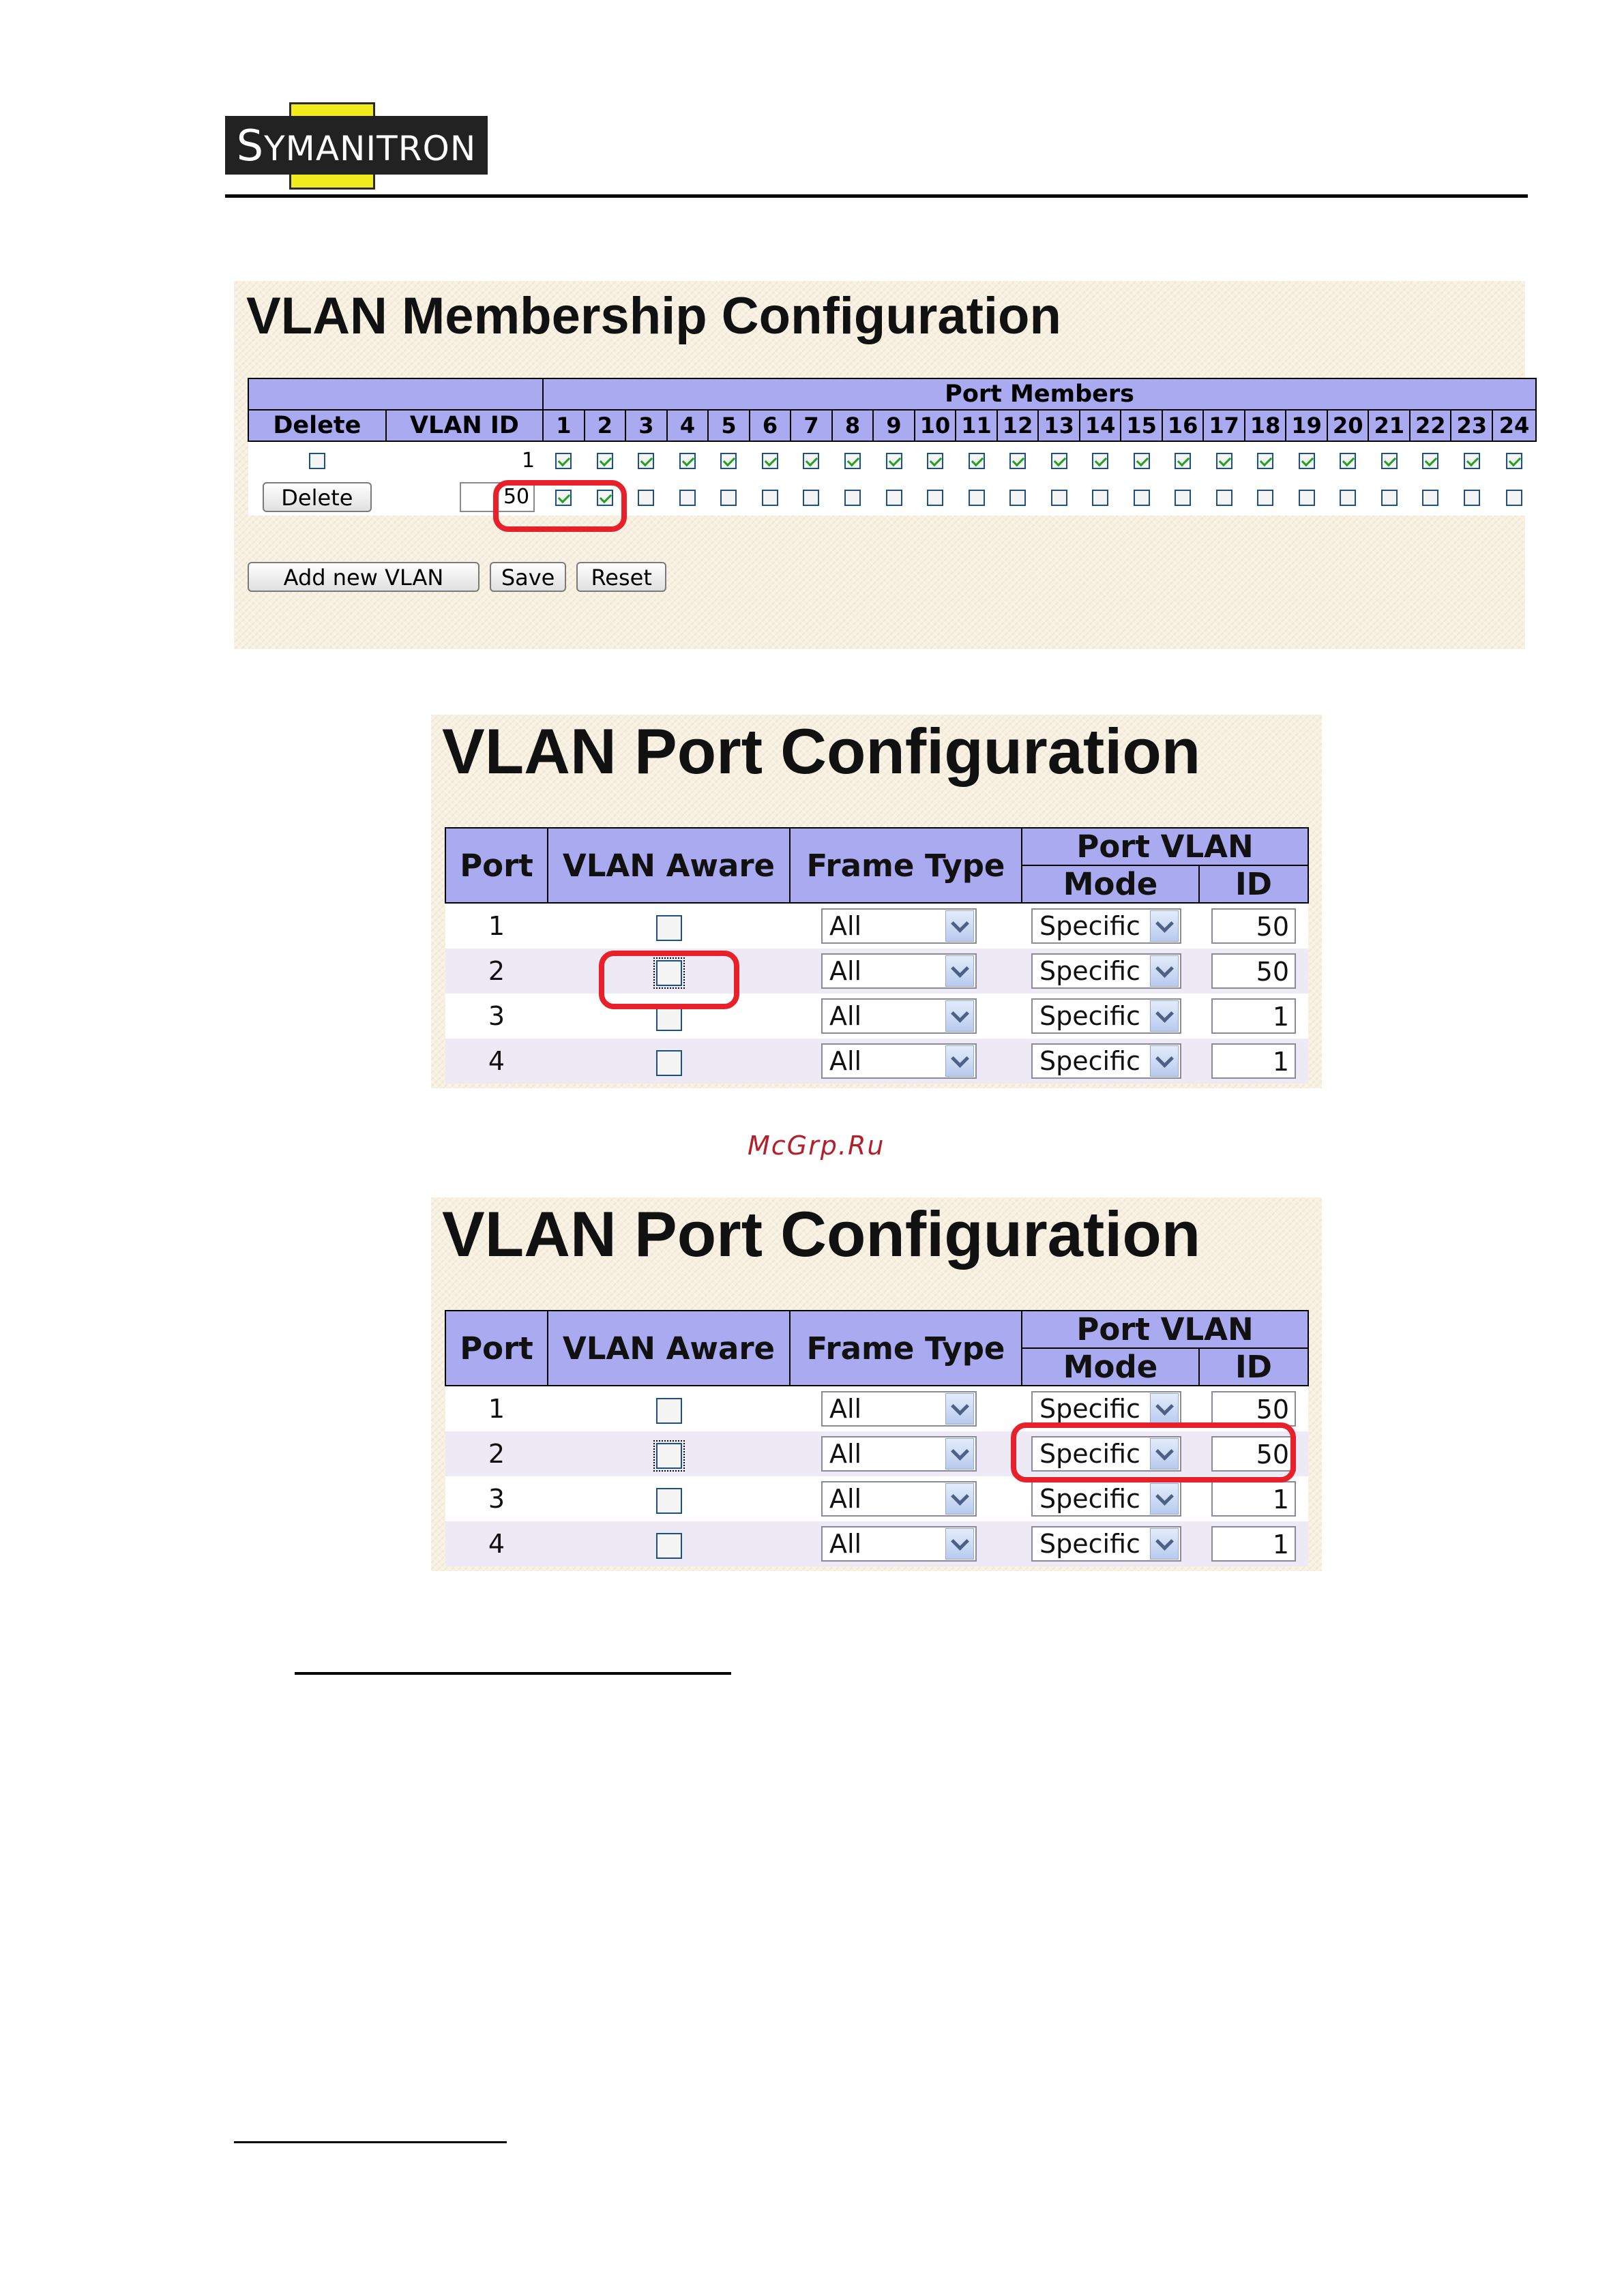  Describe the element at coordinates (1089, 1061) in the screenshot. I see `mode-value: Specific` at that location.